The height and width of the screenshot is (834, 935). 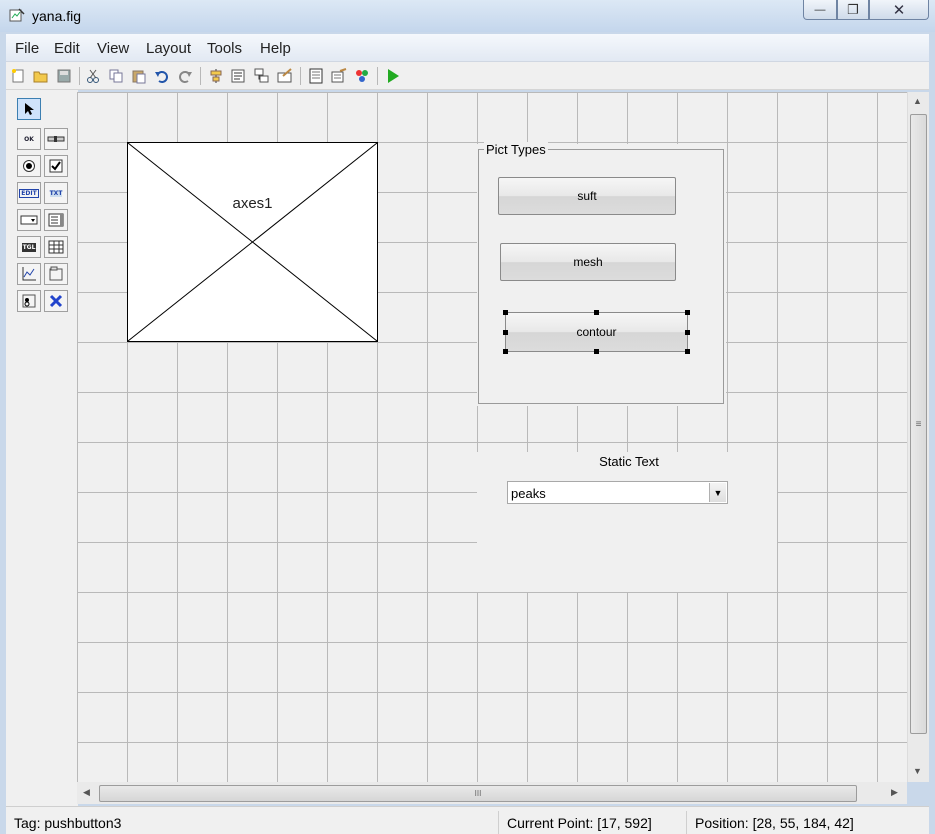 What do you see at coordinates (275, 48) in the screenshot?
I see `menu-help: Help` at bounding box center [275, 48].